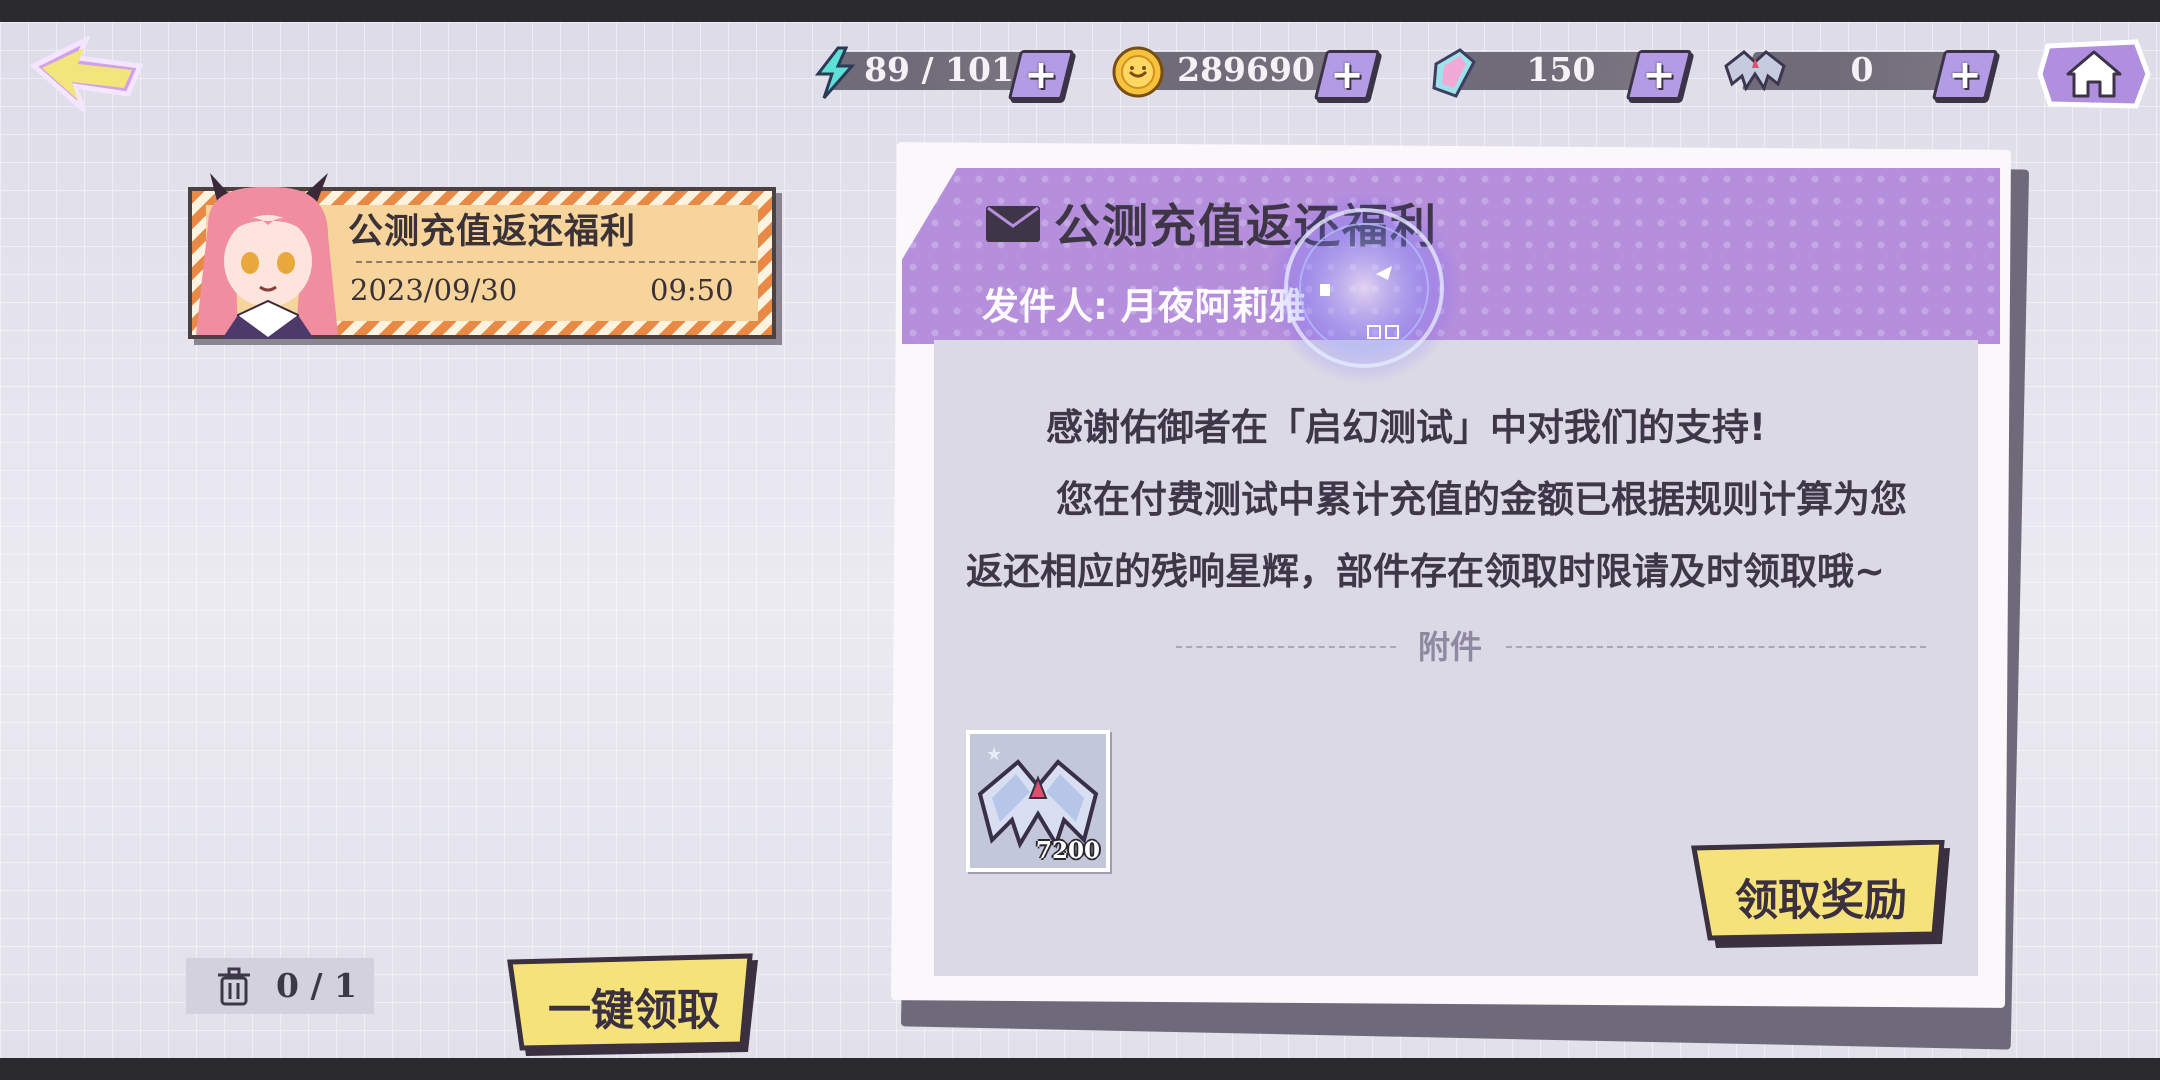 The image size is (2160, 1080). I want to click on crystals-value: 150, so click(1561, 69).